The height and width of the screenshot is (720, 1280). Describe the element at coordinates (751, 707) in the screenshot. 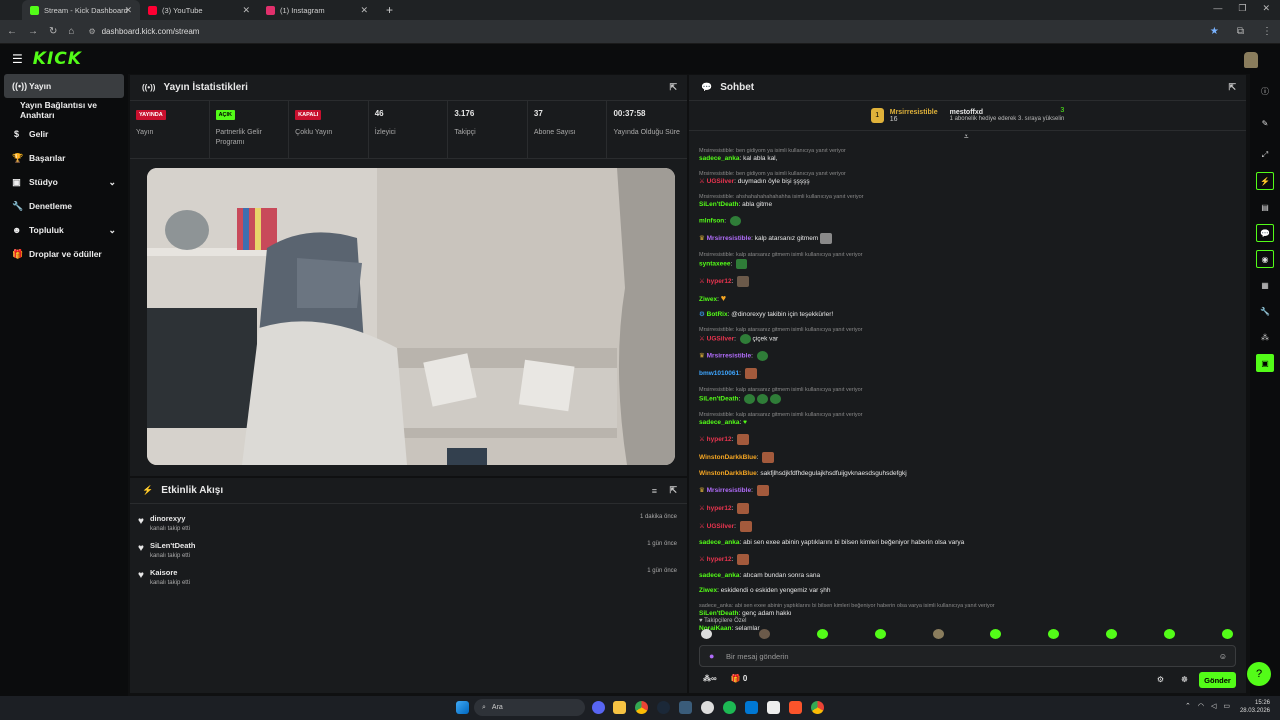

I see `vscode-icon` at that location.